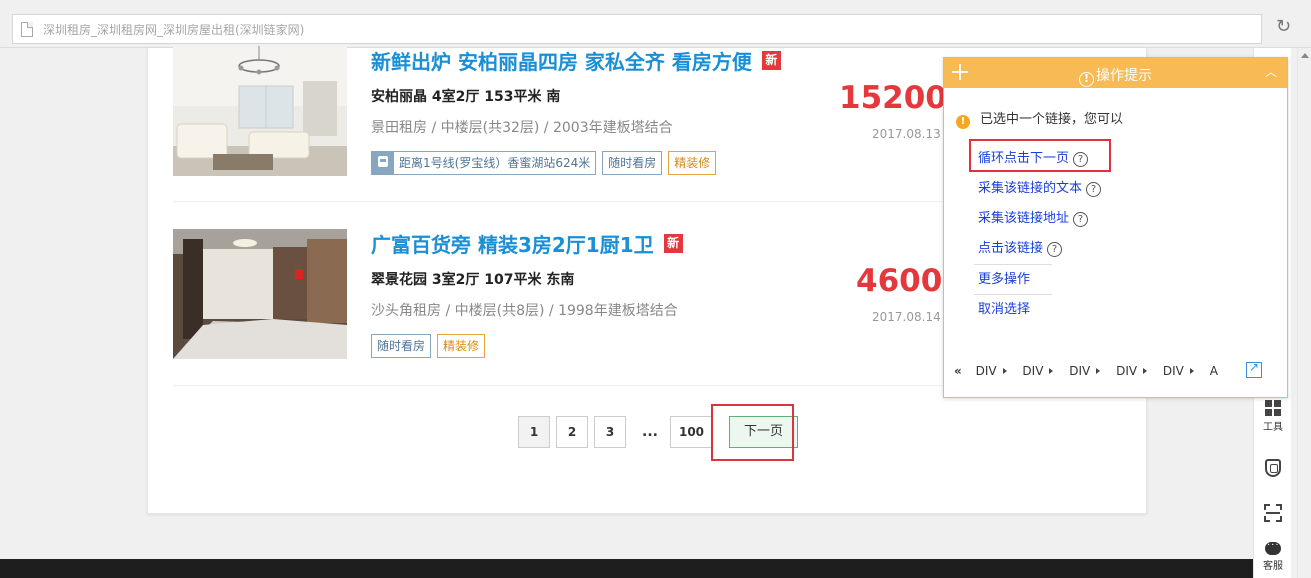 This screenshot has width=1311, height=578. I want to click on action-more-operations: 更多操作, so click(1004, 277).